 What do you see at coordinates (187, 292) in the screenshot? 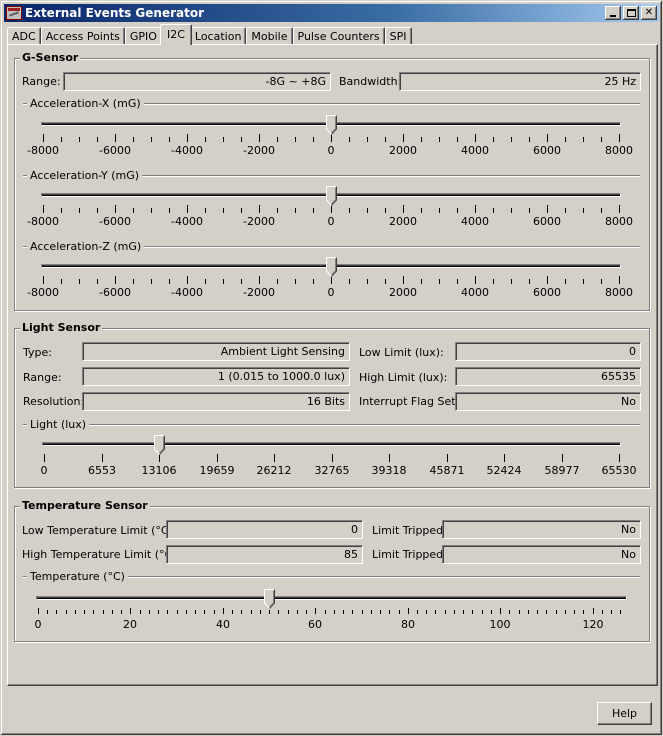
I see `tick-label: -4000` at bounding box center [187, 292].